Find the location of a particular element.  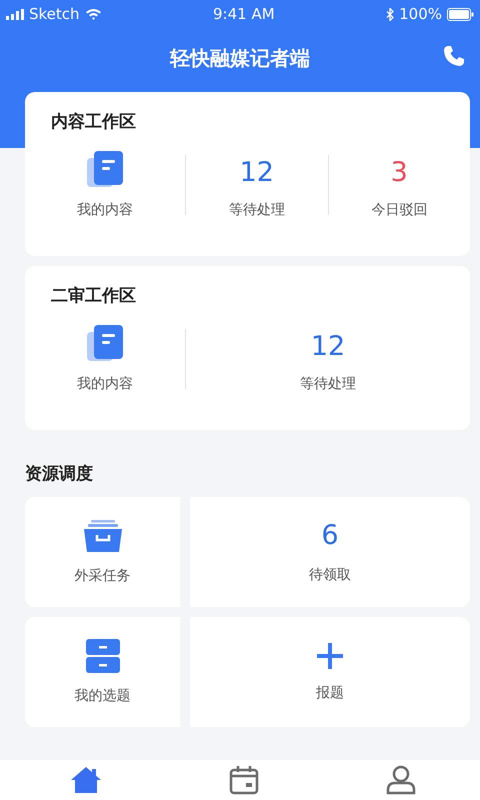

cabinet-icon is located at coordinates (103, 656).